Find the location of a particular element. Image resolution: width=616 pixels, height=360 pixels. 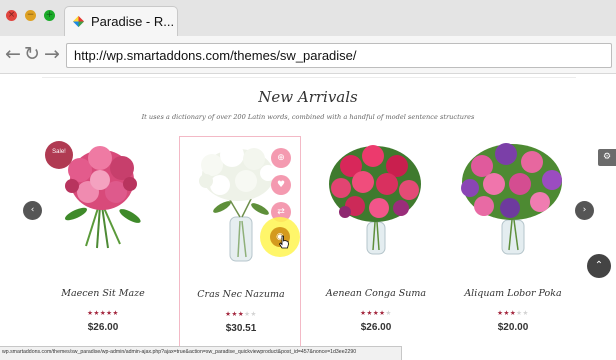

hand-cursor-icon is located at coordinates (283, 242).